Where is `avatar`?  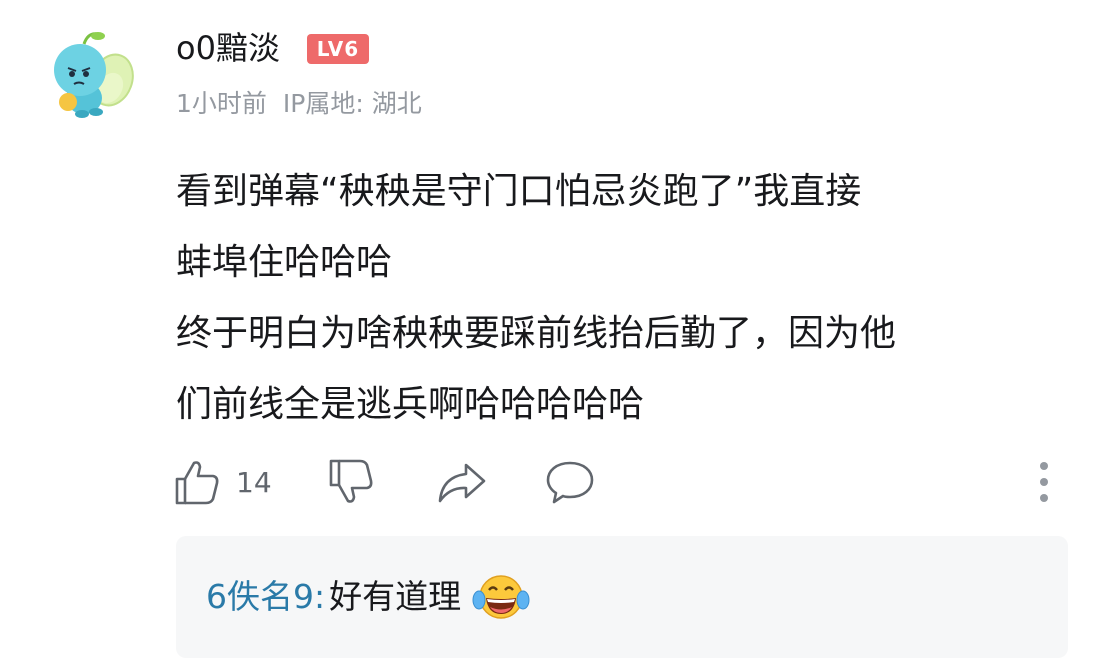 avatar is located at coordinates (87, 75).